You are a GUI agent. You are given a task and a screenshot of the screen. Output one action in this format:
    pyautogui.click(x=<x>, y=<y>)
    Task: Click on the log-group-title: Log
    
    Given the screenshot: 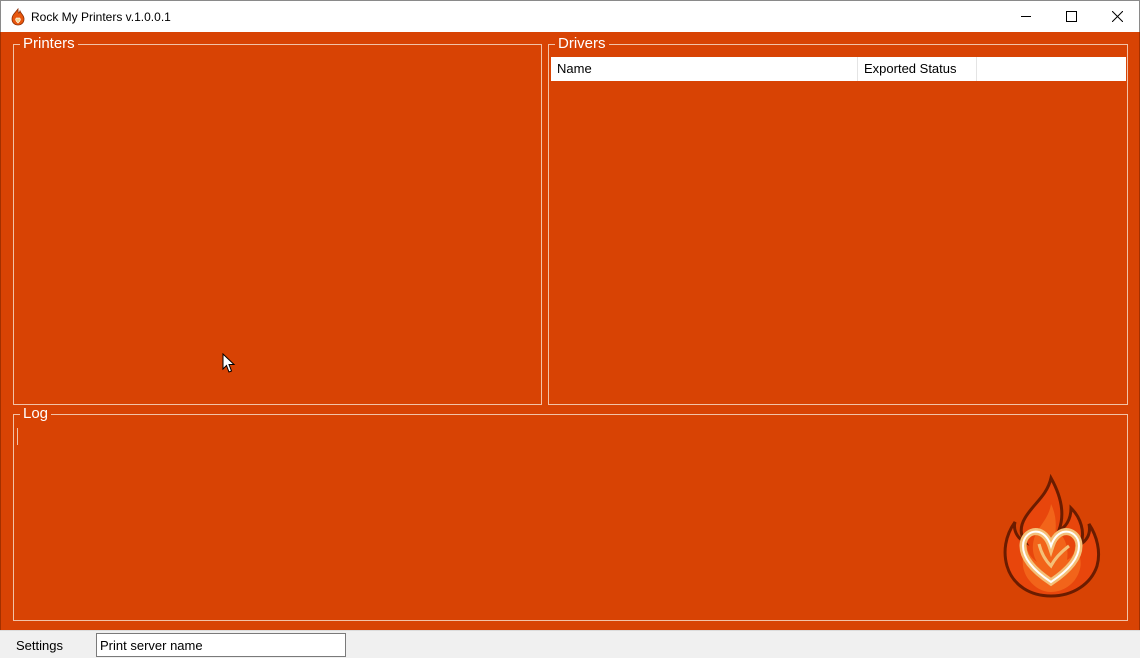 What is the action you would take?
    pyautogui.click(x=36, y=414)
    